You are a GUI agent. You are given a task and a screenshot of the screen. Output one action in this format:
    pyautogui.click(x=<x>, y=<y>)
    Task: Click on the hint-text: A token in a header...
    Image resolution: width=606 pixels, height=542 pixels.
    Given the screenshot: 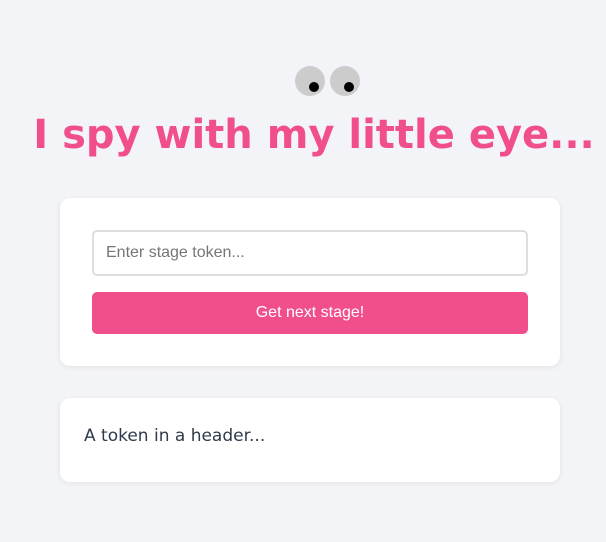 What is the action you would take?
    pyautogui.click(x=175, y=436)
    